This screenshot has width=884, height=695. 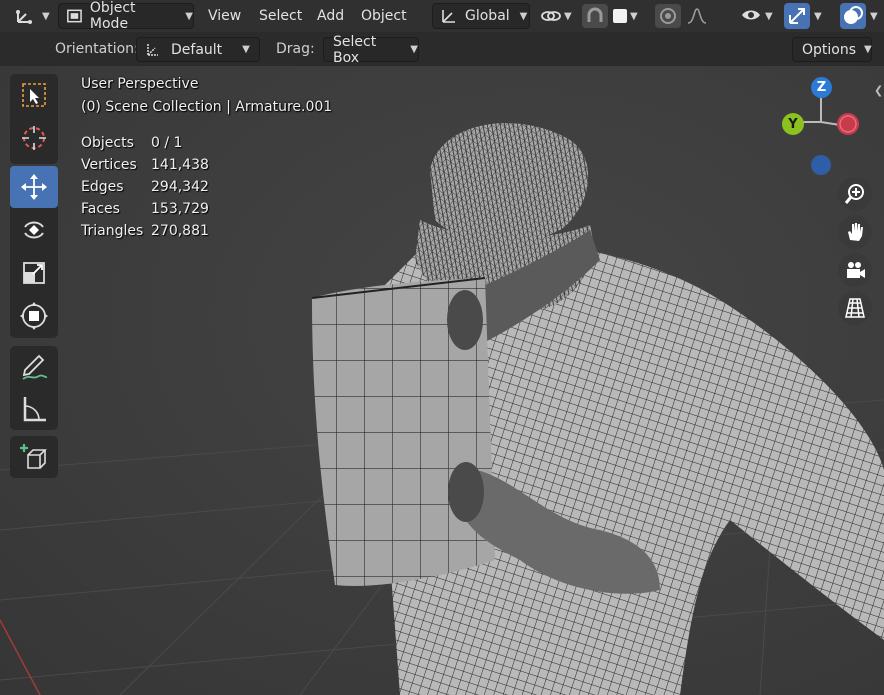 I want to click on proportional-edit-toggle, so click(x=668, y=16).